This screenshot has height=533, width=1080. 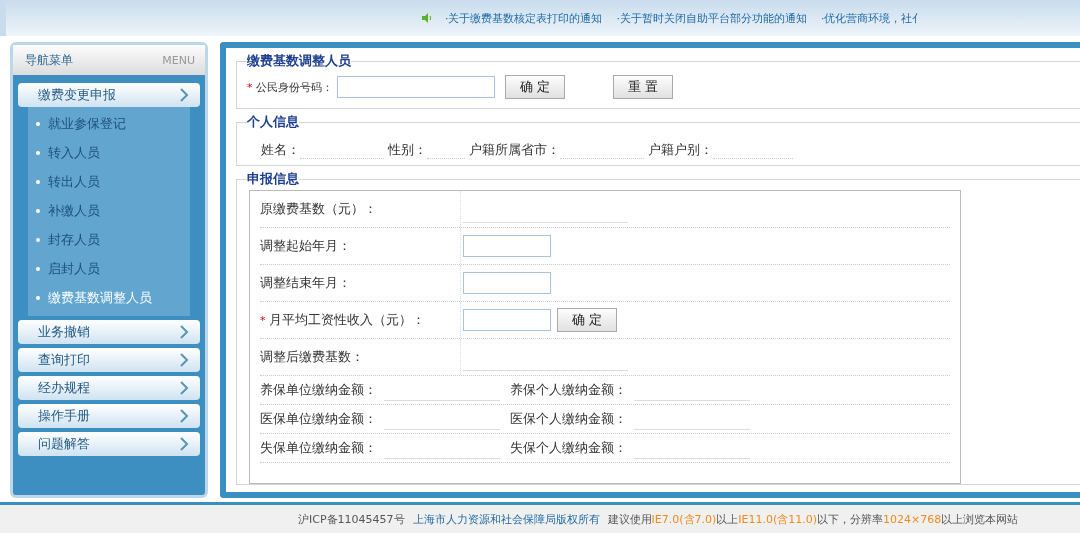 What do you see at coordinates (109, 181) in the screenshot?
I see `submenu-item: 转出人员` at bounding box center [109, 181].